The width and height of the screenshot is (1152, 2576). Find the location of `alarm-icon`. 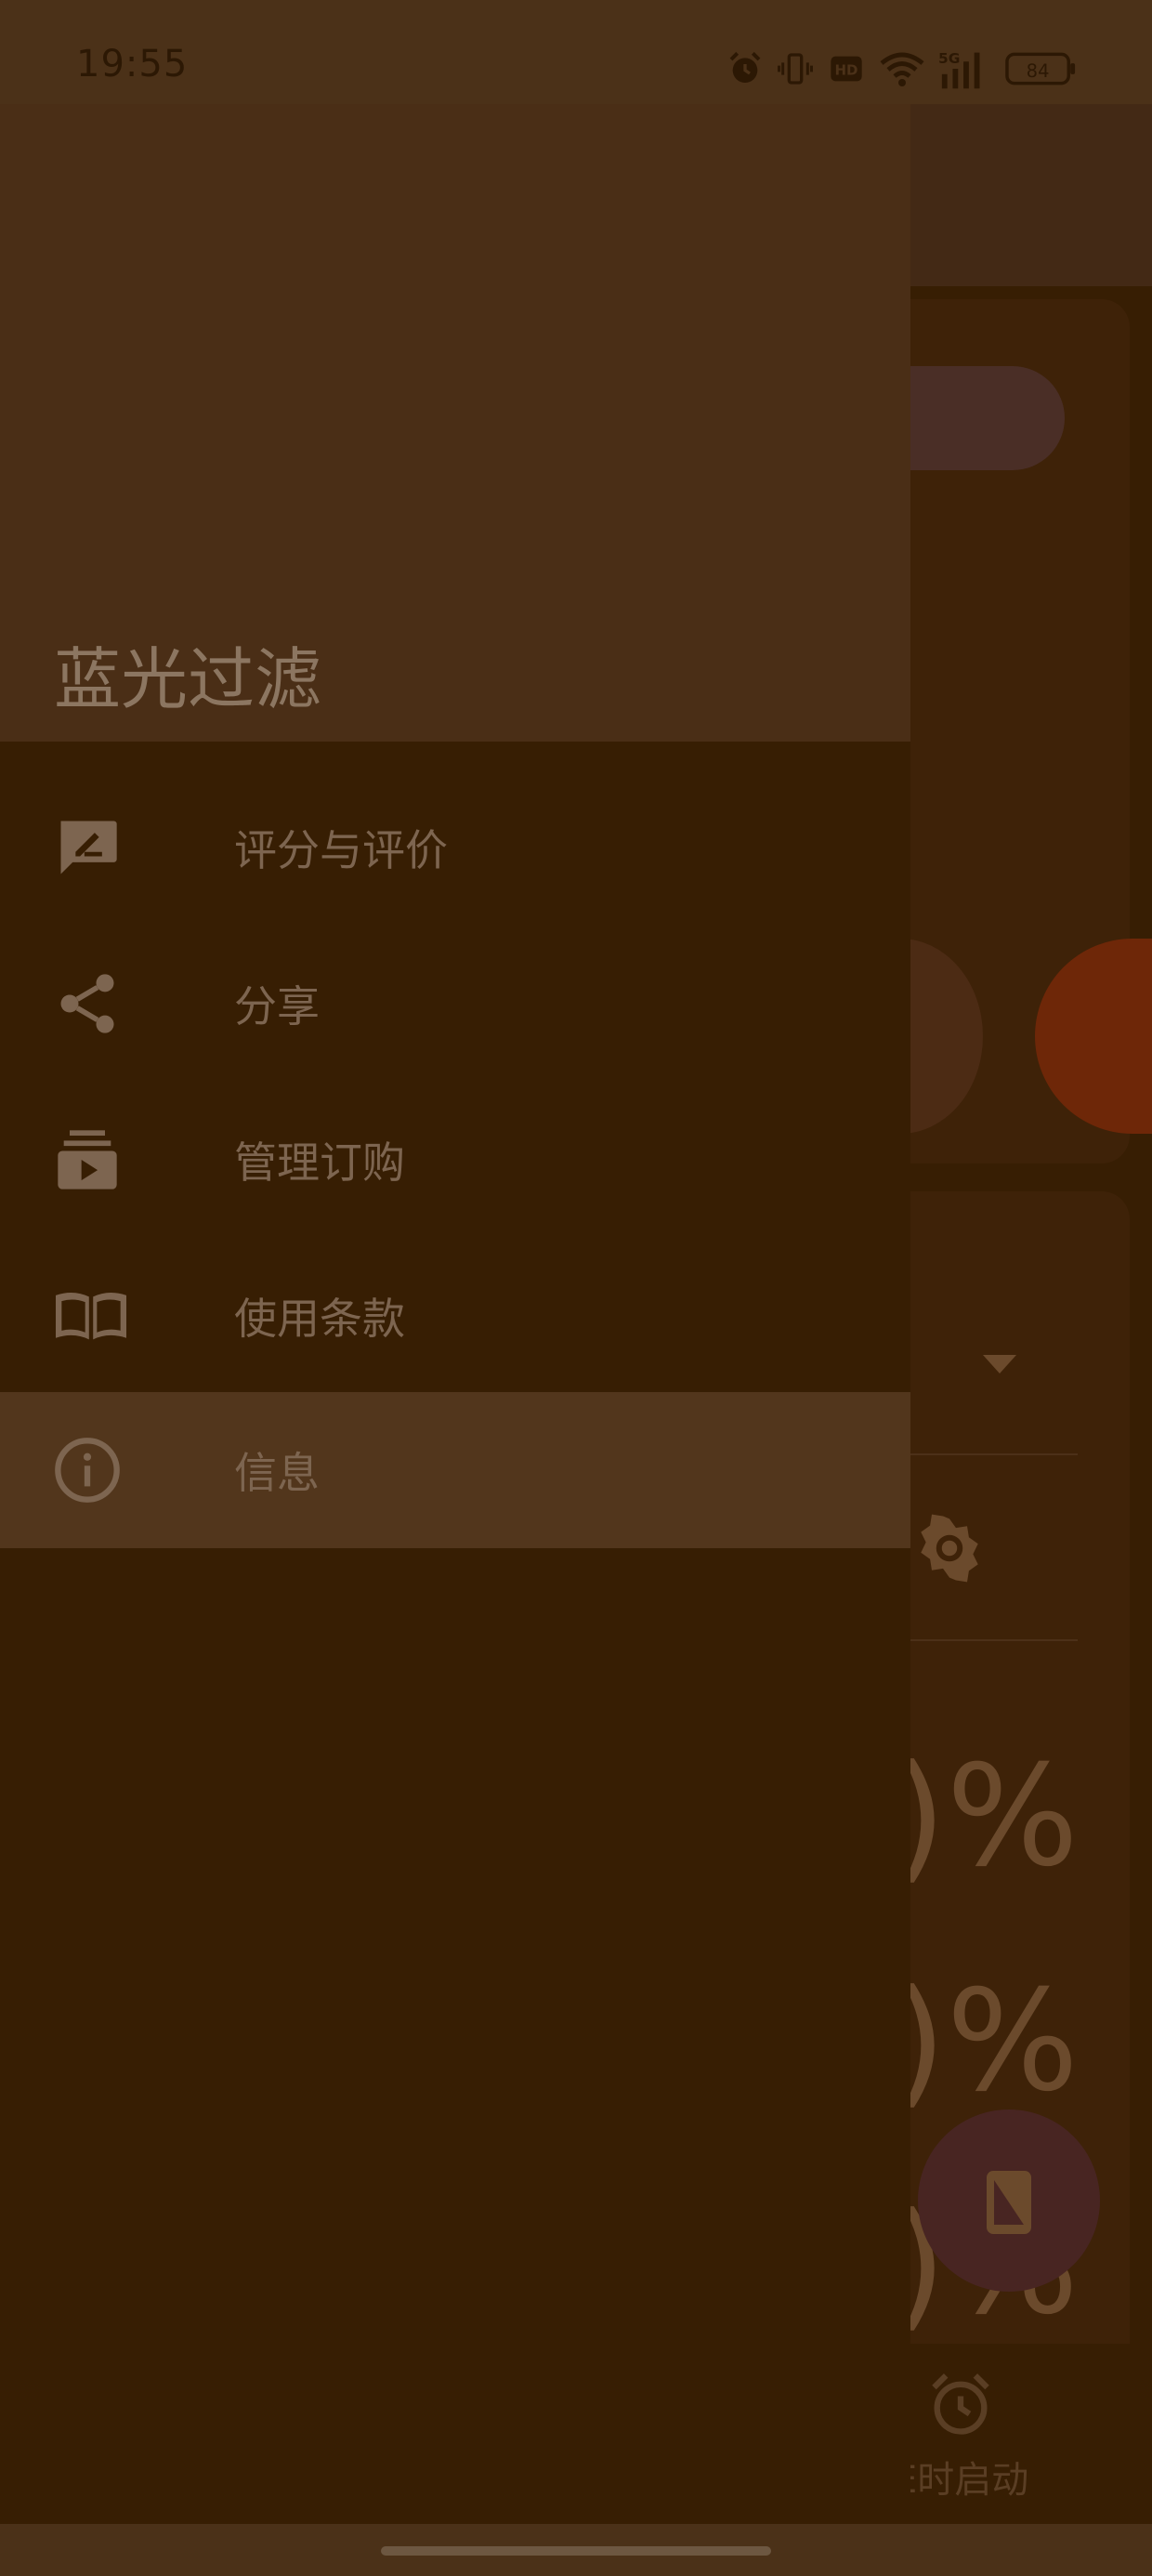

alarm-icon is located at coordinates (745, 67).